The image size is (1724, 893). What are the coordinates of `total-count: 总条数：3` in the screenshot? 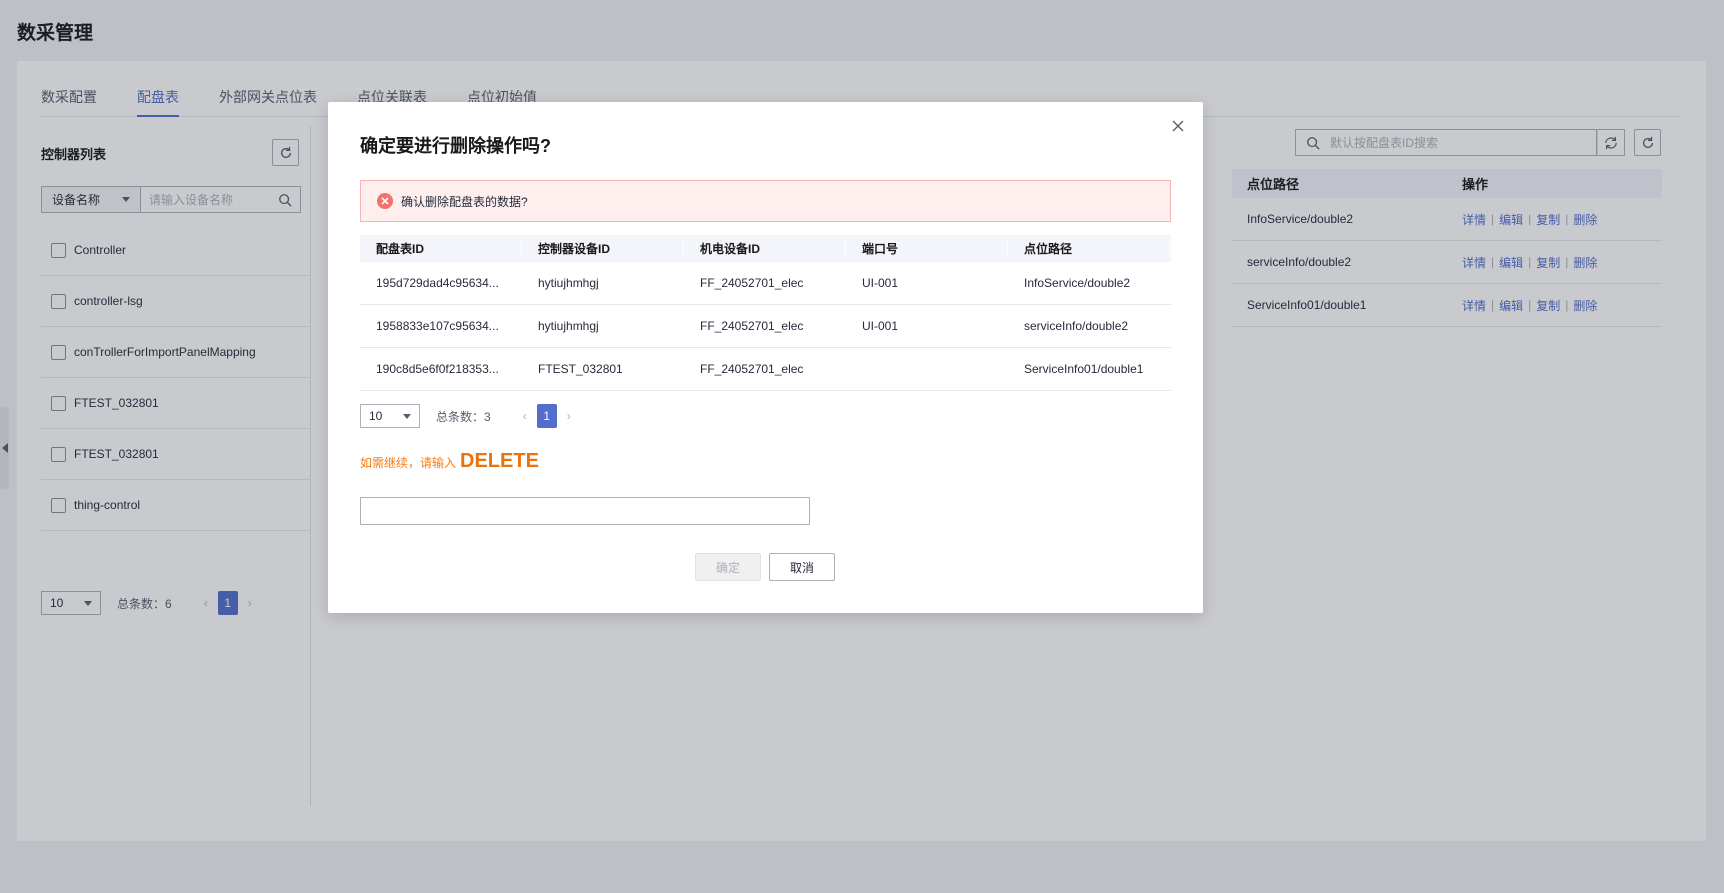 It's located at (463, 416).